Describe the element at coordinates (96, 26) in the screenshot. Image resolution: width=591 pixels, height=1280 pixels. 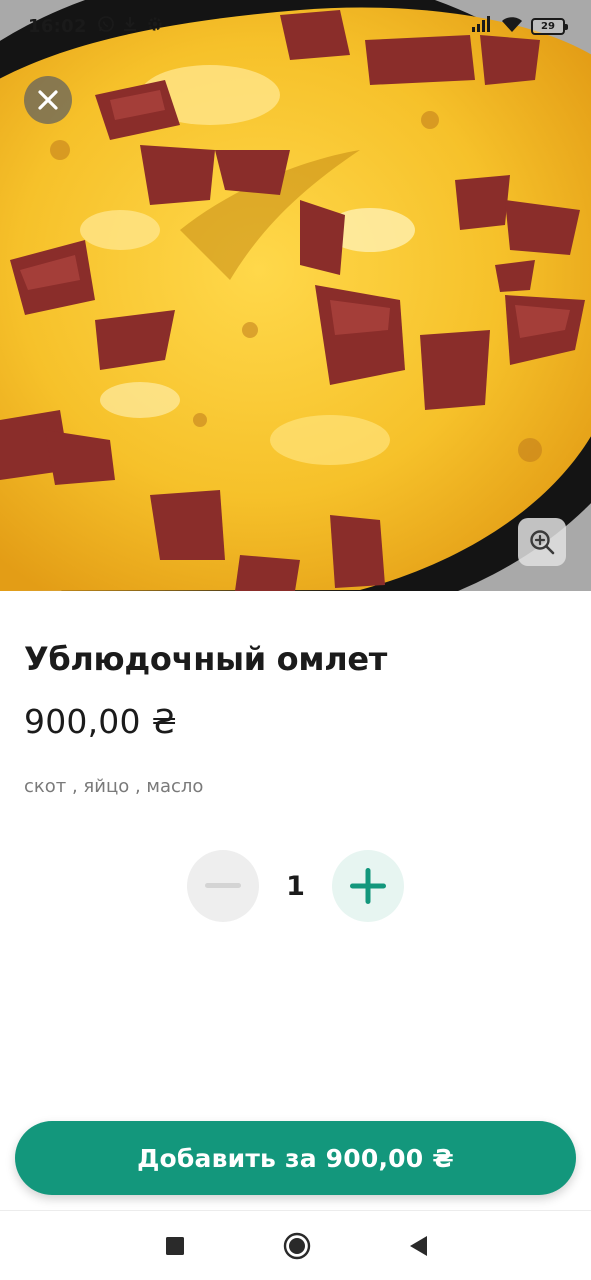
I see `status-left: 16:02` at that location.